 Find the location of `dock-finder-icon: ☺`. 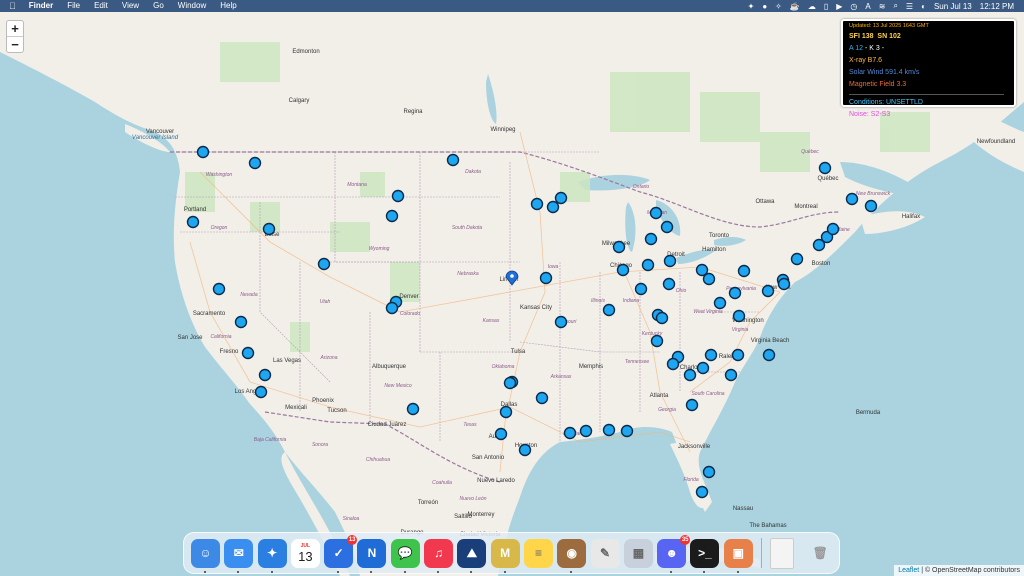

dock-finder-icon: ☺ is located at coordinates (205, 555).